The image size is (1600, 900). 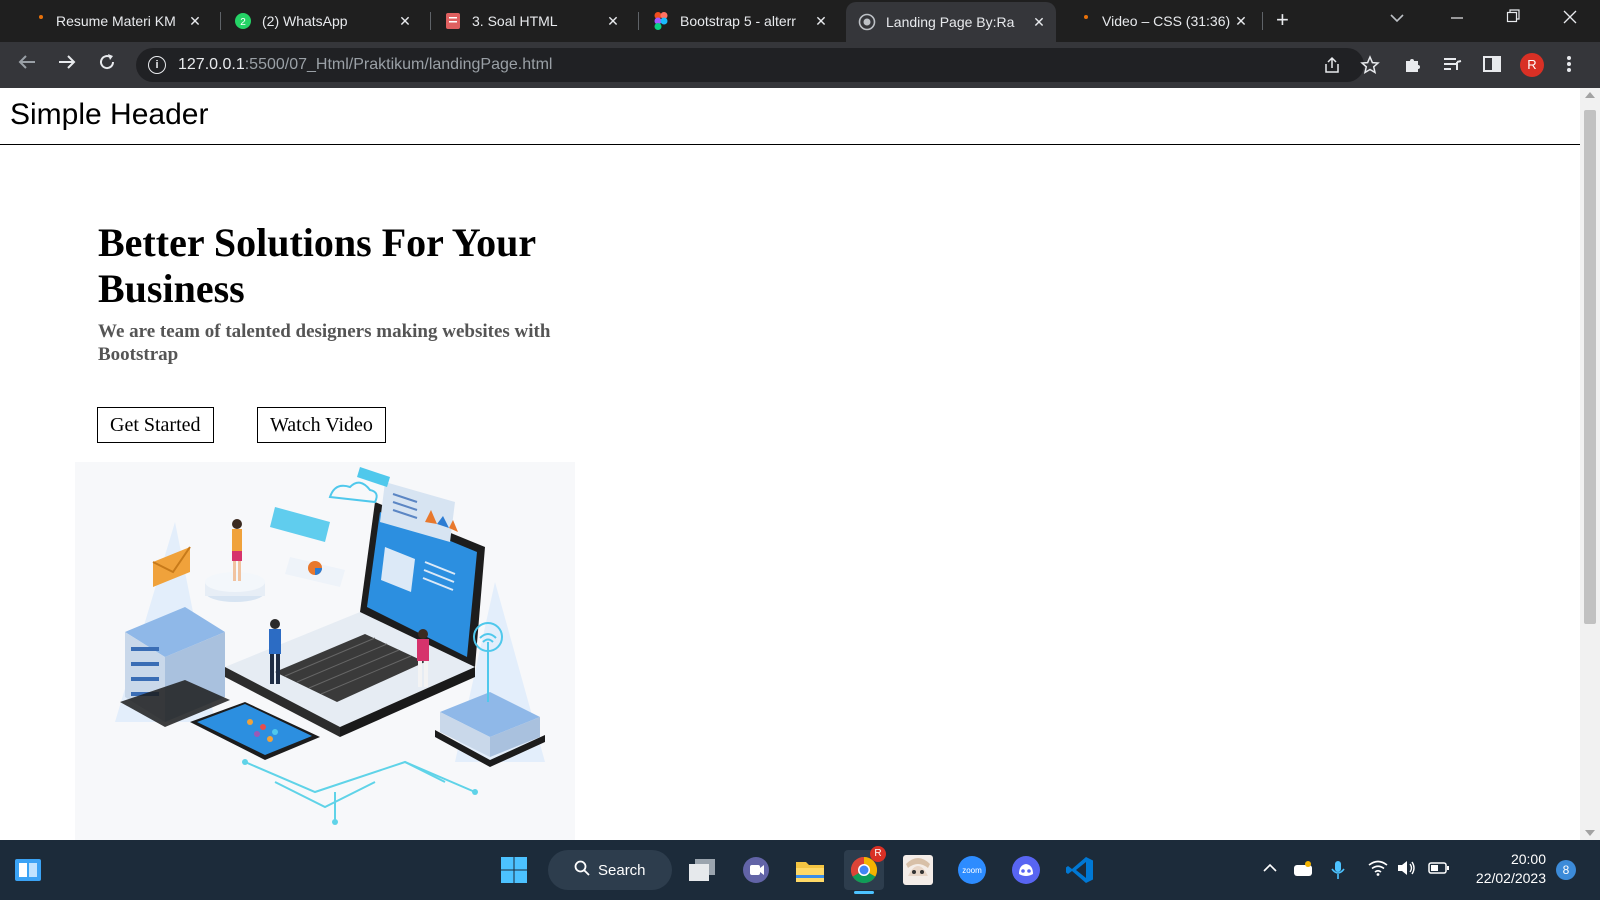 What do you see at coordinates (1406, 870) in the screenshot?
I see `volume-icon` at bounding box center [1406, 870].